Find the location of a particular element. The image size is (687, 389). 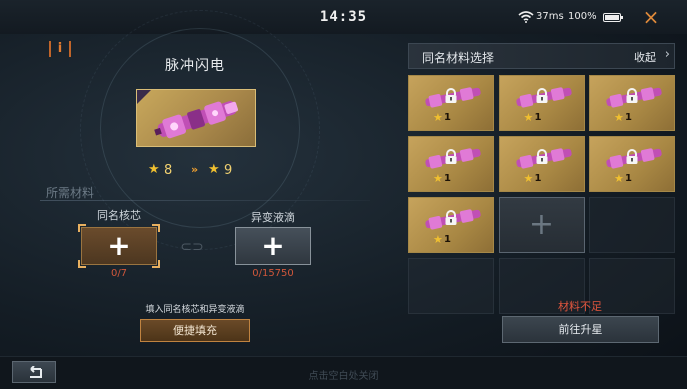

liquid-count: 0/15750 is located at coordinates (273, 273).